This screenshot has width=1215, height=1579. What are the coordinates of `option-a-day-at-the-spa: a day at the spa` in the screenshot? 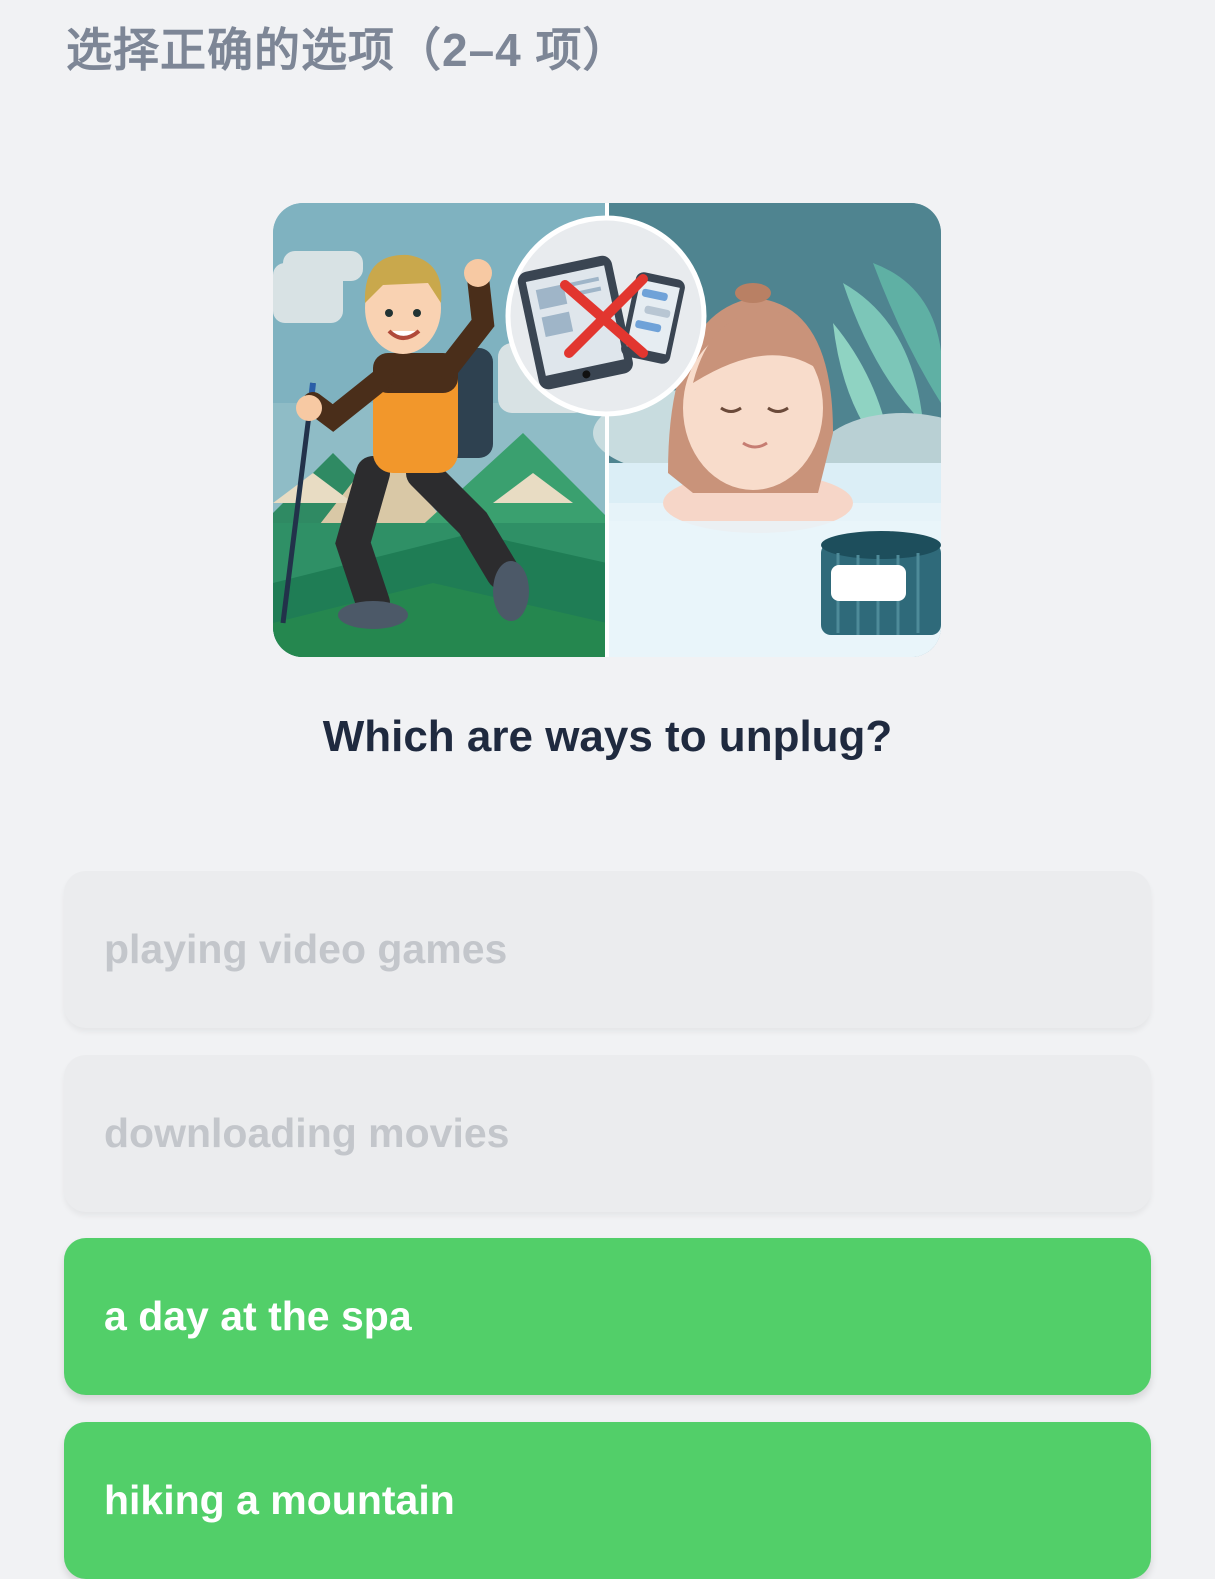 It's located at (607, 1316).